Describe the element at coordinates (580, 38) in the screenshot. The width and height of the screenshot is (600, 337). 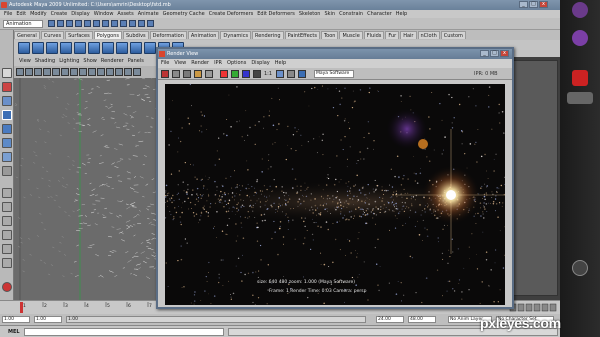
I see `media-gadget-icon` at that location.